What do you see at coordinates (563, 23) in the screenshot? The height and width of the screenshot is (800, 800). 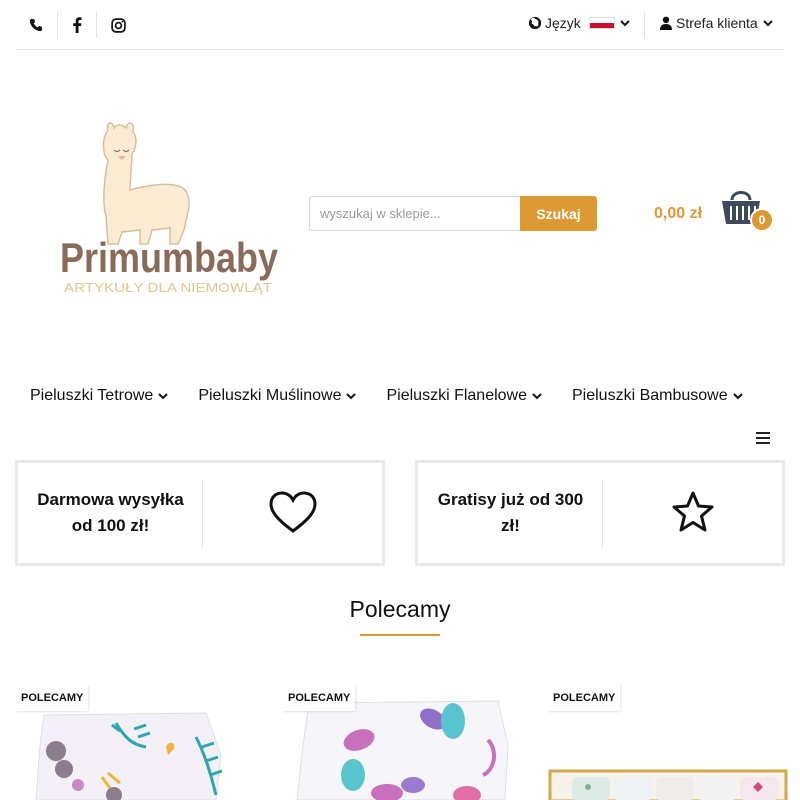 I see `language-label: Język` at bounding box center [563, 23].